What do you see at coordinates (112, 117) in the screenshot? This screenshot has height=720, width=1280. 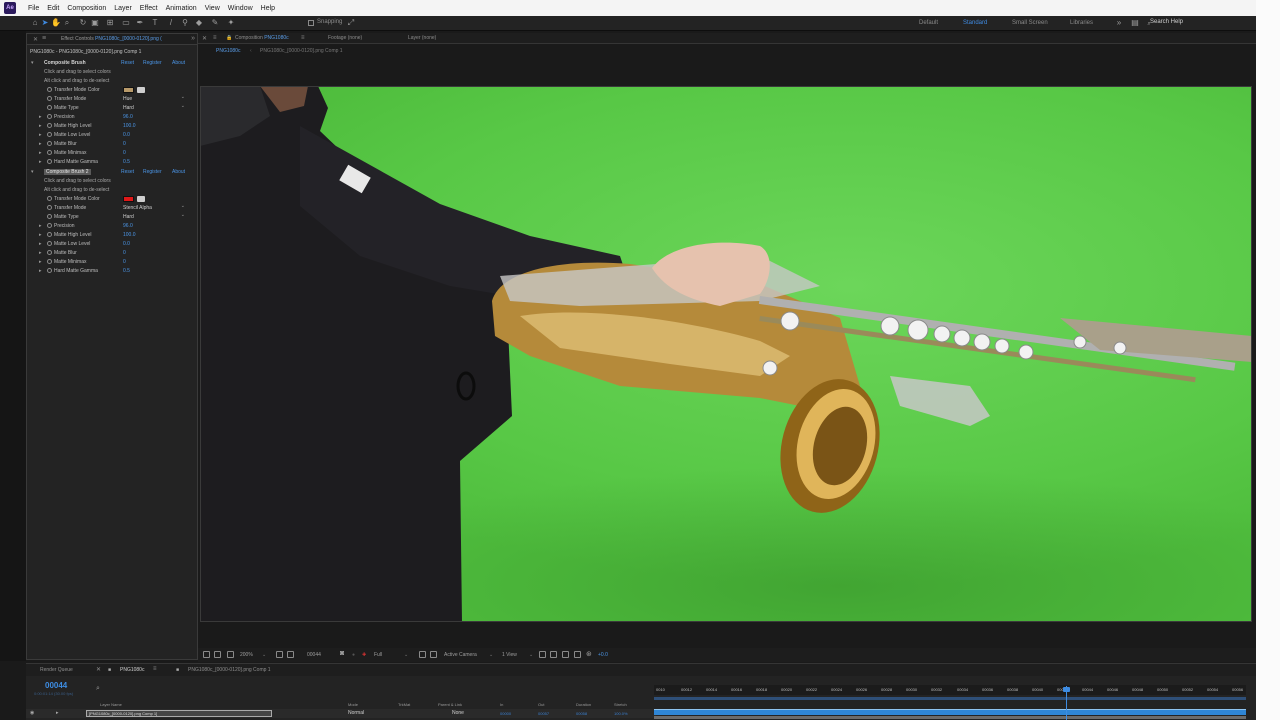 I see `effect-param-row: ▸ Precision 96.0` at bounding box center [112, 117].